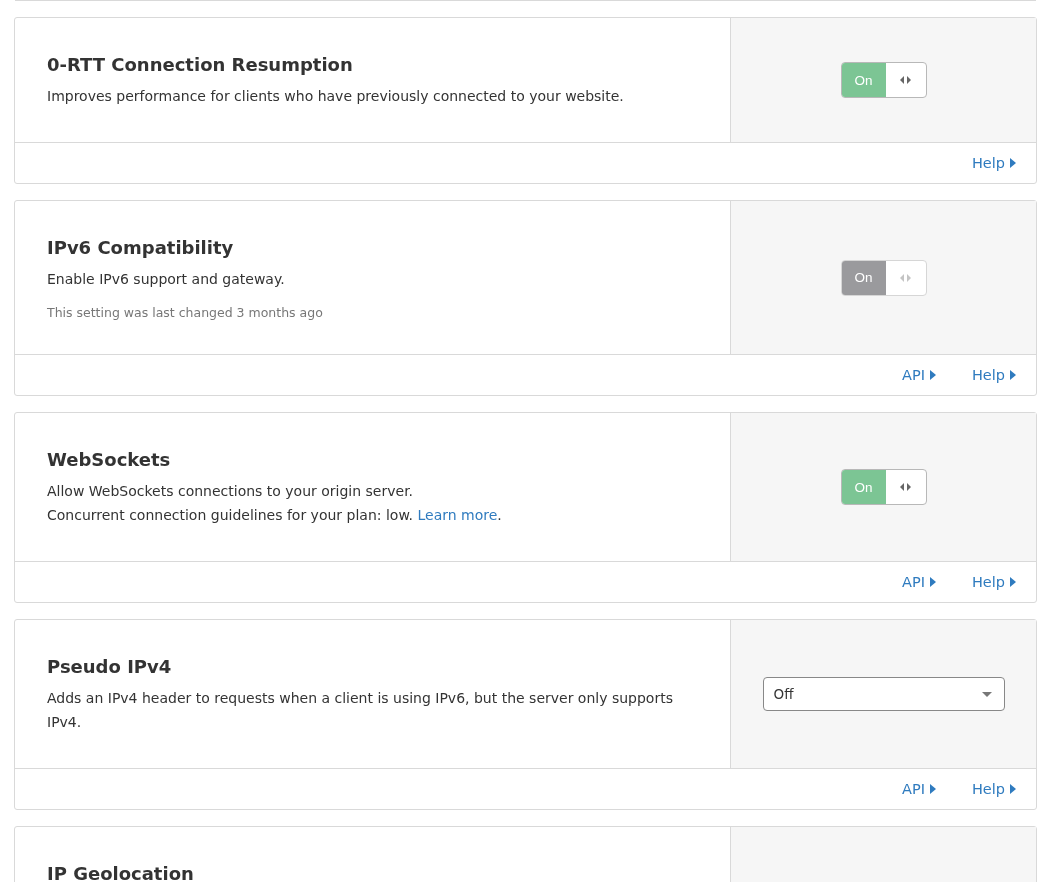 This screenshot has height=882, width=1043. What do you see at coordinates (185, 312) in the screenshot?
I see `last-changed-note: This setting was last changed 3 months ago` at bounding box center [185, 312].